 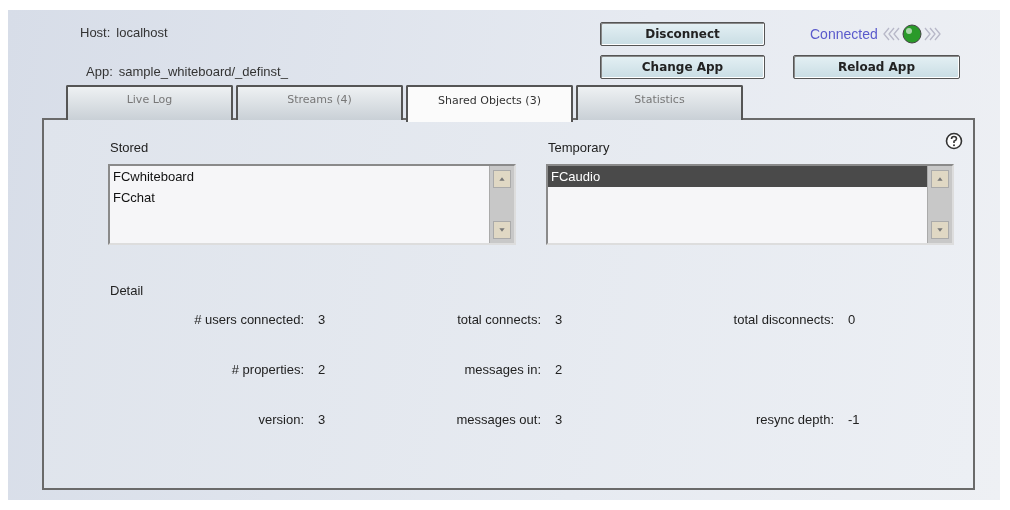 I want to click on stat-label: total connects:, so click(x=499, y=319).